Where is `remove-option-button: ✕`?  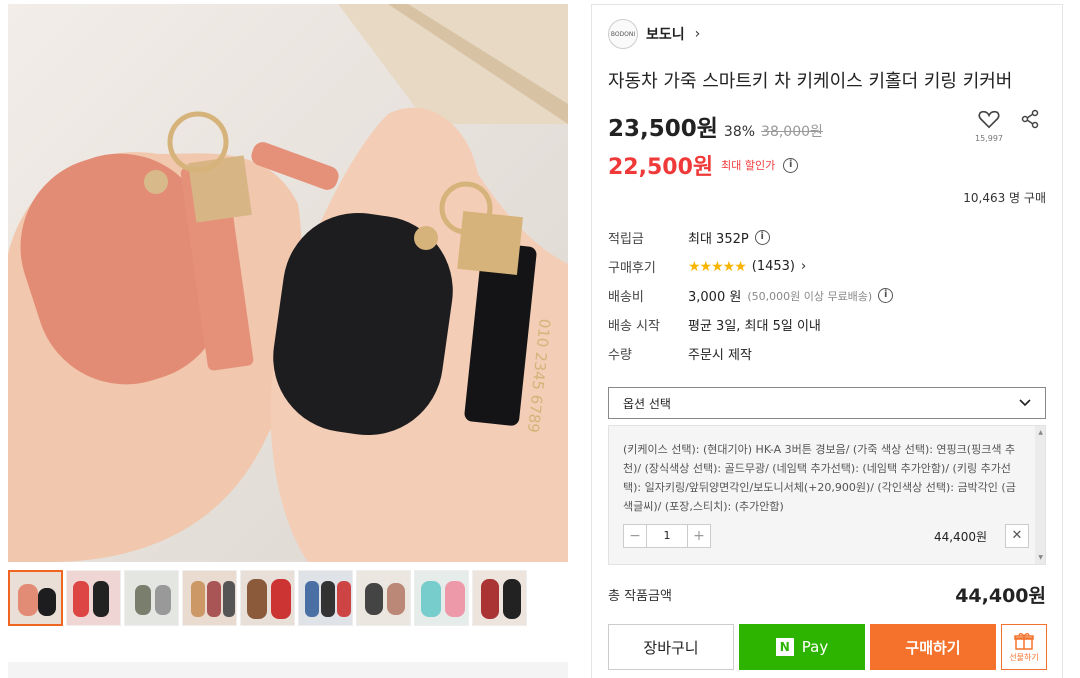
remove-option-button: ✕ is located at coordinates (1017, 536).